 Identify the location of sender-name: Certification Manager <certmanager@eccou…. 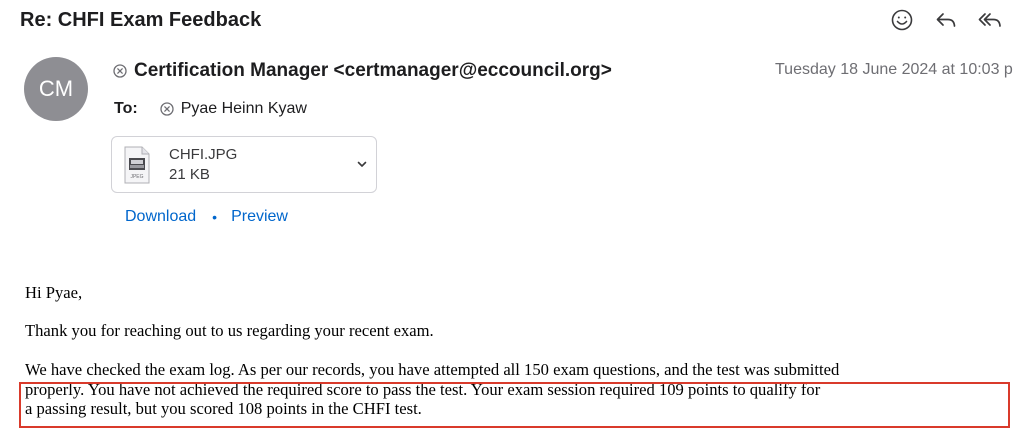
(373, 71).